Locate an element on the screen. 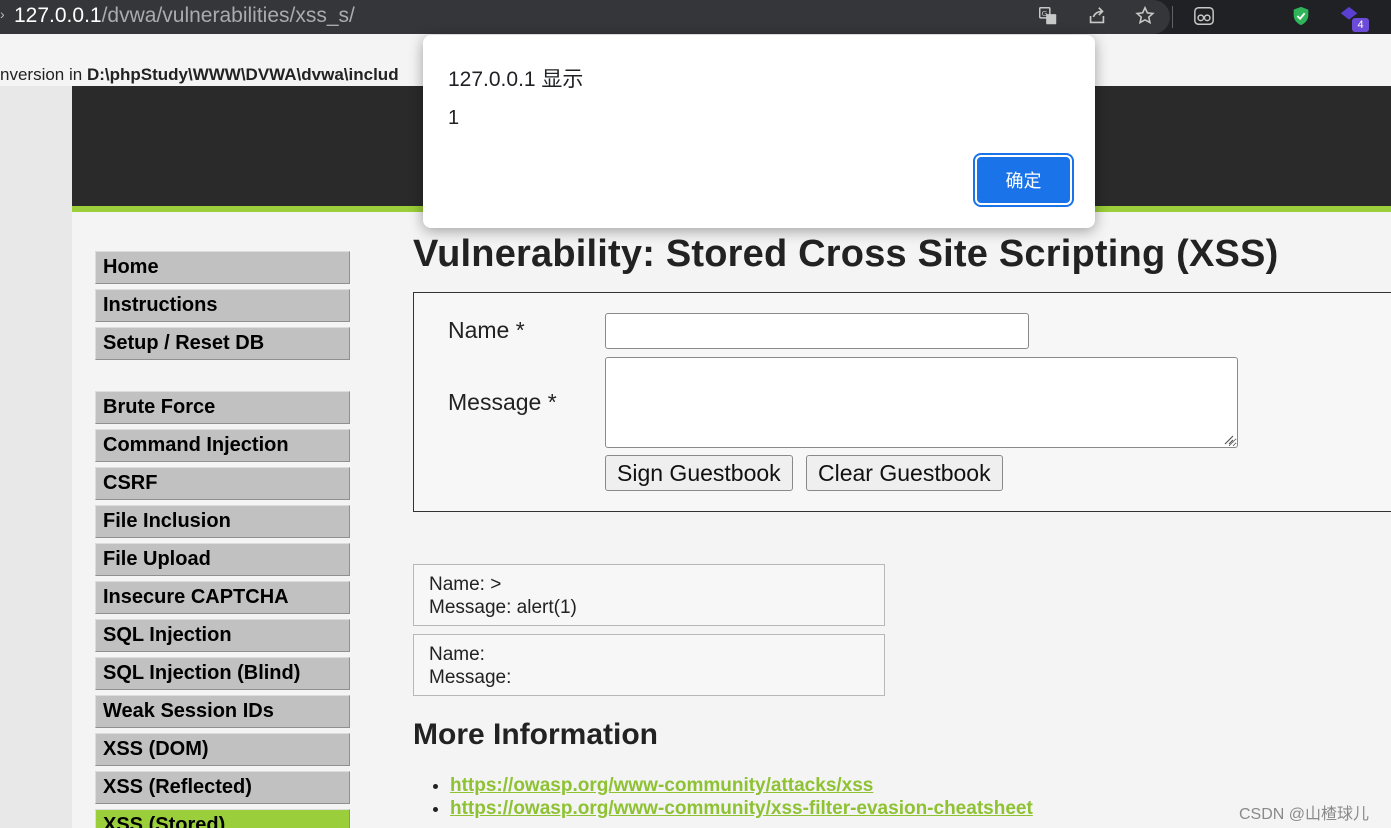 This screenshot has height=828, width=1391. sidebar-item-xss-reflected: XSS (Reflected) is located at coordinates (222, 787).